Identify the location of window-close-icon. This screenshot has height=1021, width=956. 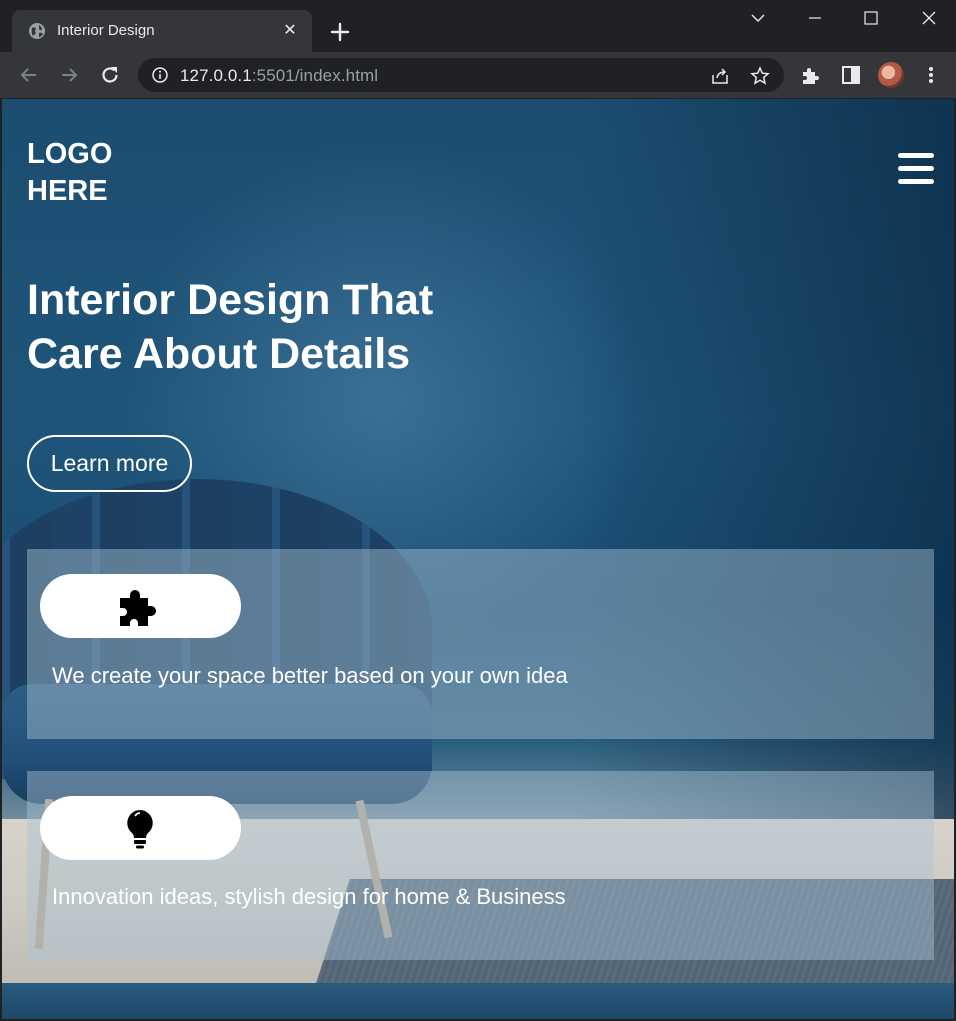
(929, 18).